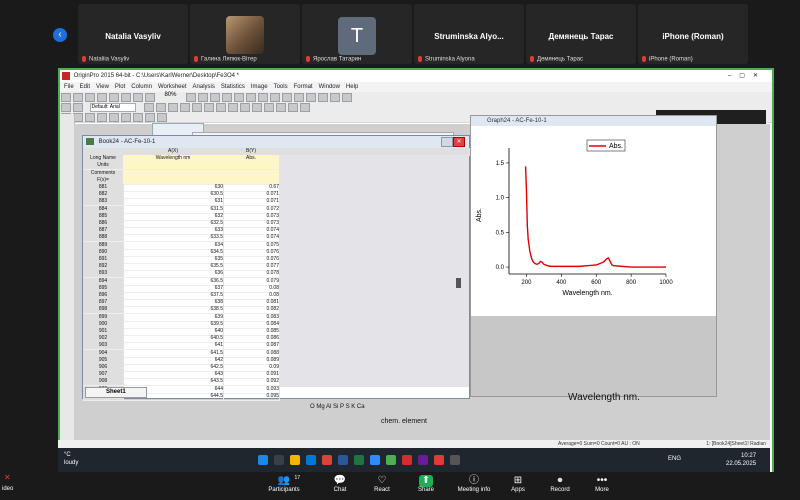  I want to click on sheet-tab: Sheet1, so click(116, 392).